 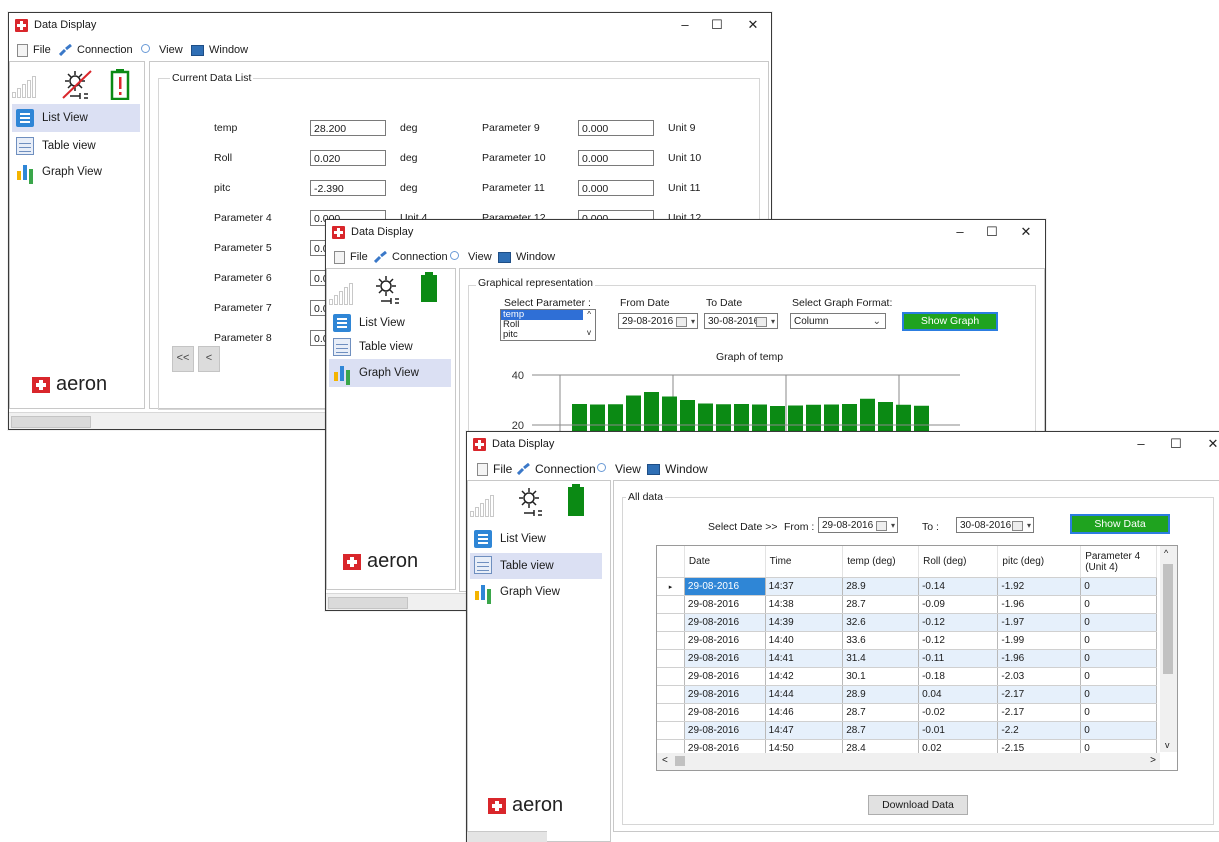 I want to click on table-cell: -0.01, so click(x=958, y=730).